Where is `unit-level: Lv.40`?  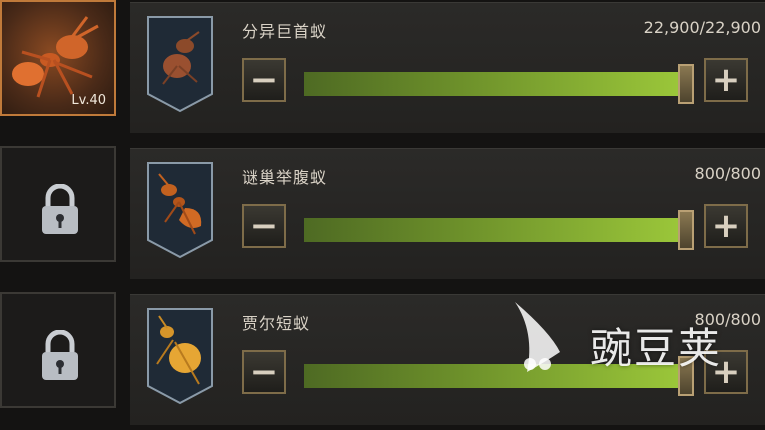 unit-level: Lv.40 is located at coordinates (88, 100).